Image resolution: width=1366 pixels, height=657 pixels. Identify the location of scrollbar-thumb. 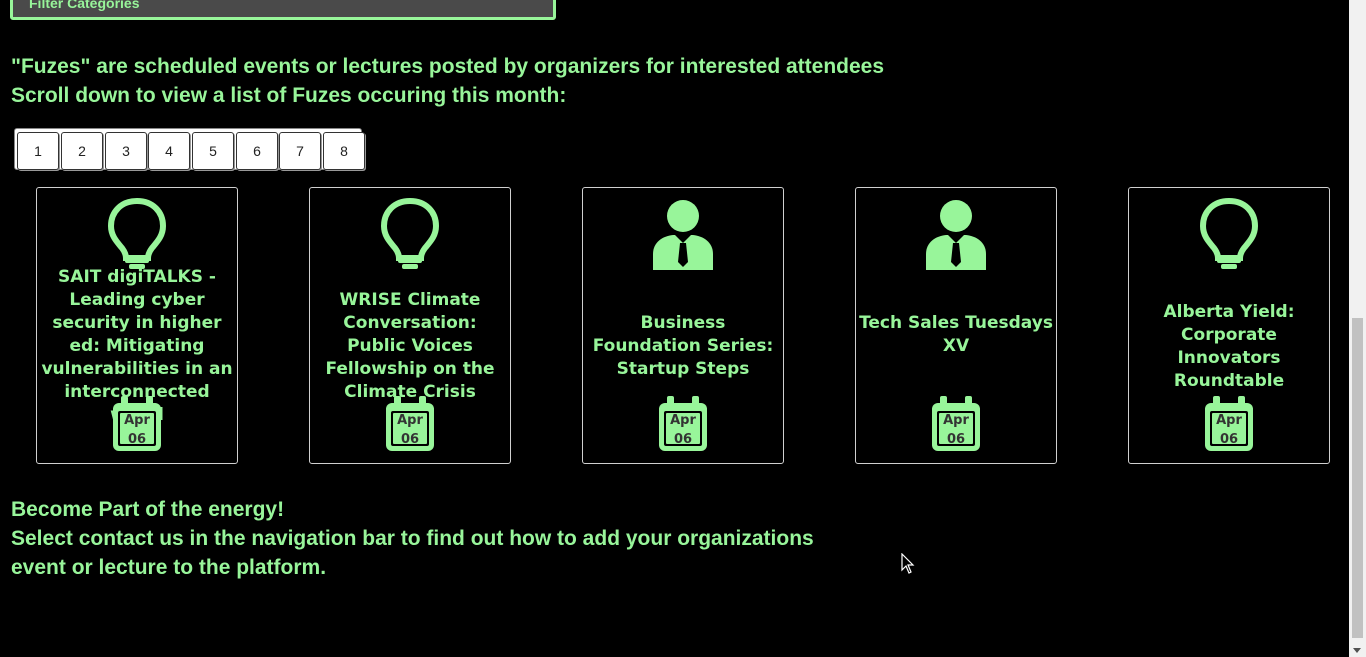
(1357, 478).